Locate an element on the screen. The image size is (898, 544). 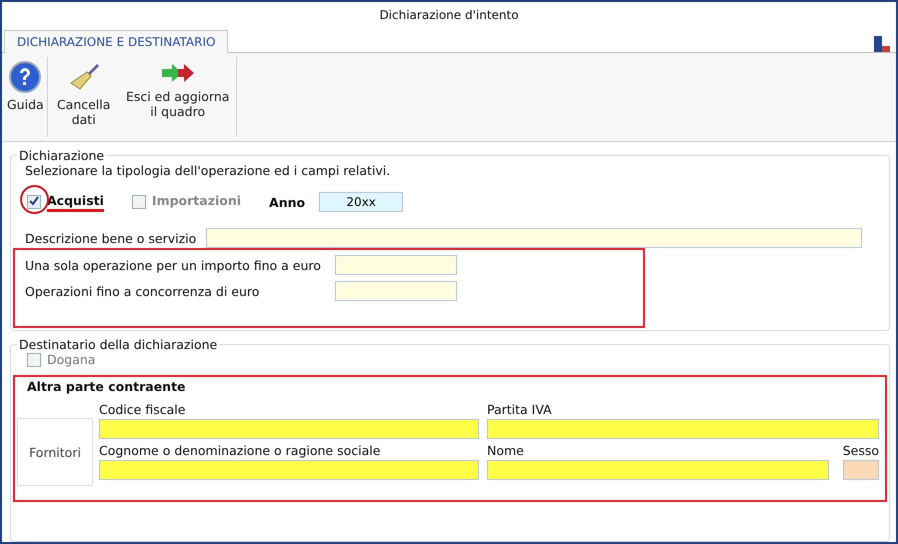
field-label: Una sola operazione per un importo fino a euro is located at coordinates (173, 265).